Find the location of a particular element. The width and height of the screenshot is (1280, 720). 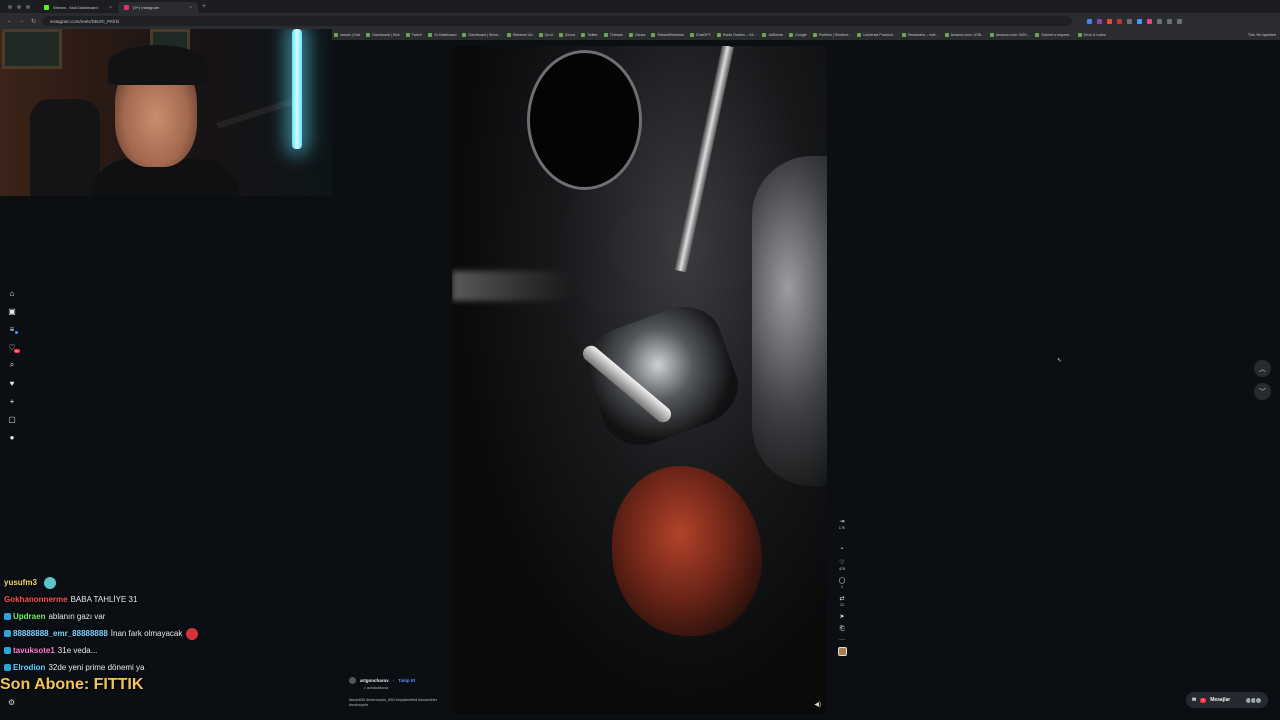

audio-label: ♫ achoichkova is located at coordinates (406, 688).